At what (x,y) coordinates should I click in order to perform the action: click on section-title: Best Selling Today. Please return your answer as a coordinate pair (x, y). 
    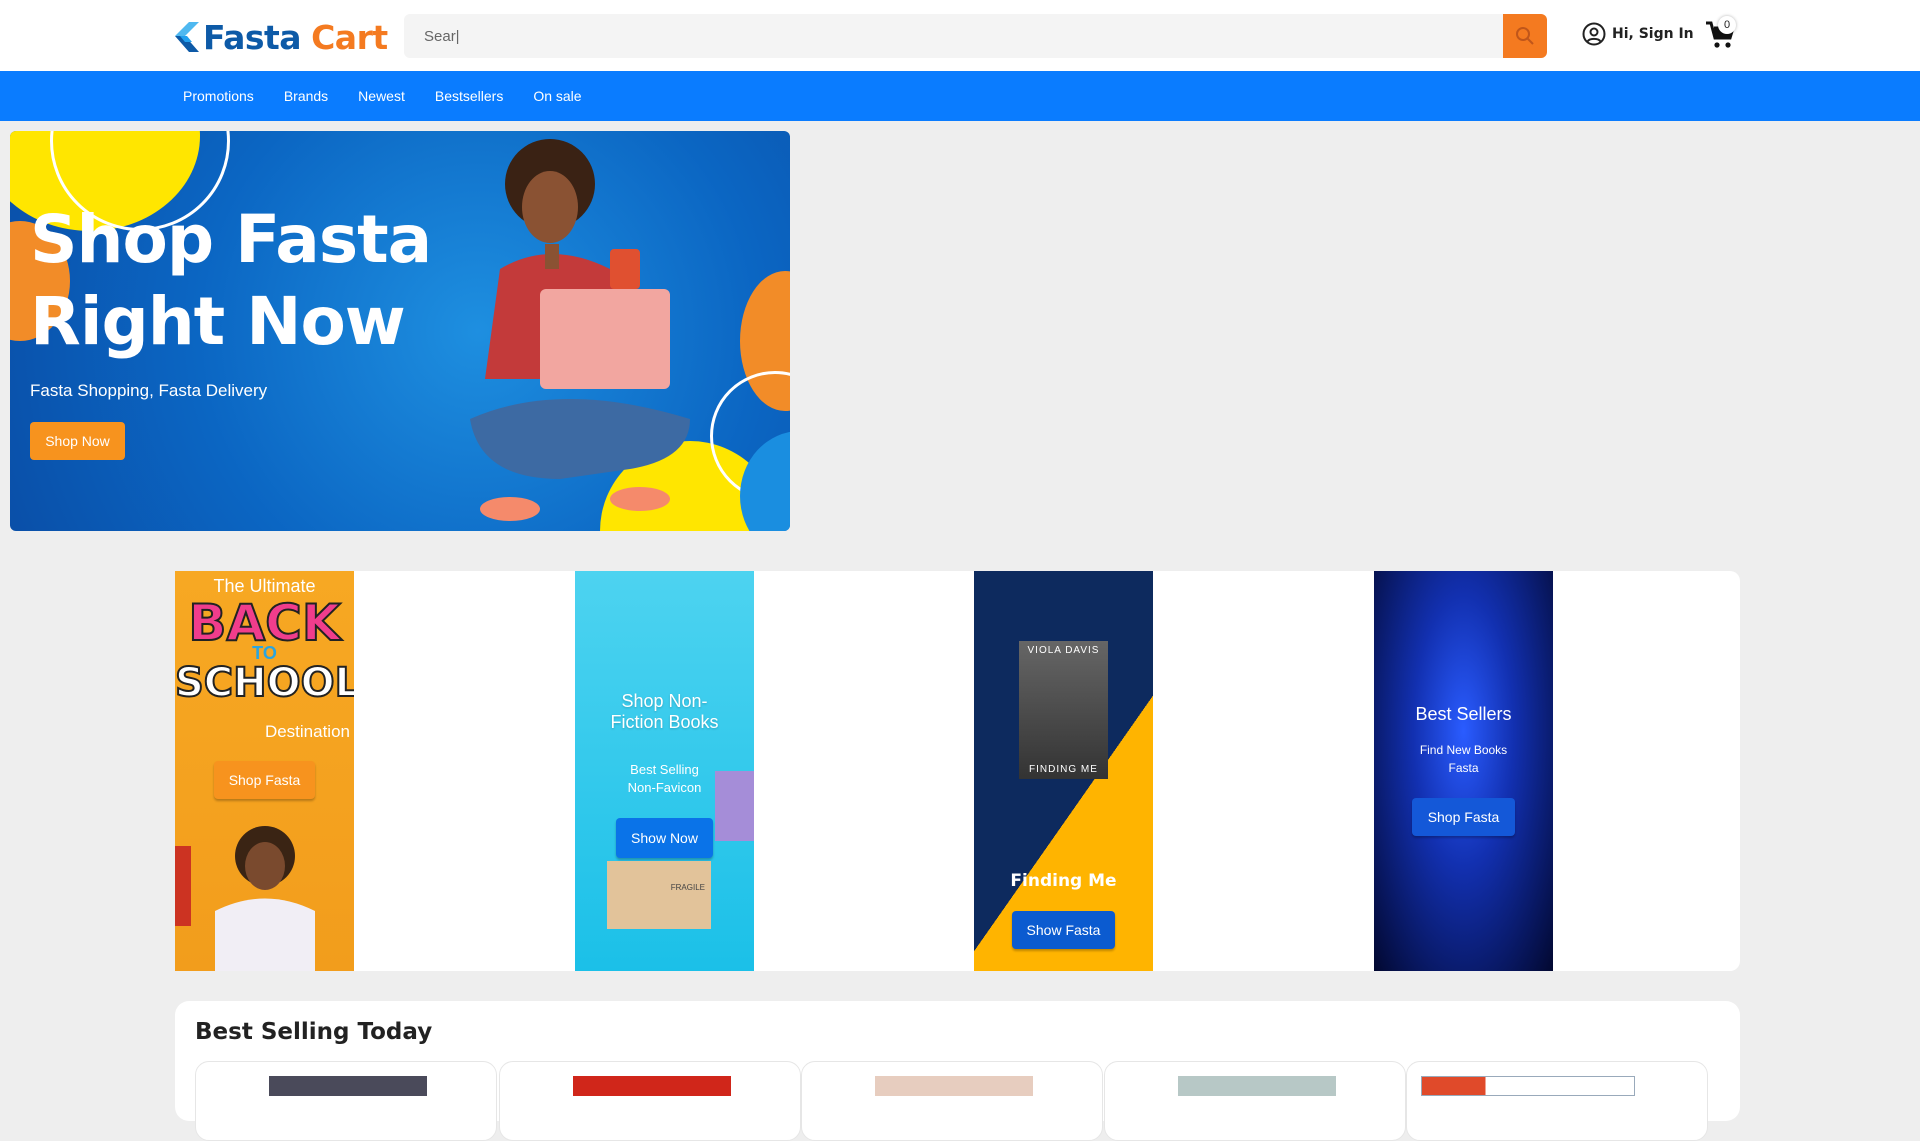
    Looking at the image, I should click on (314, 1032).